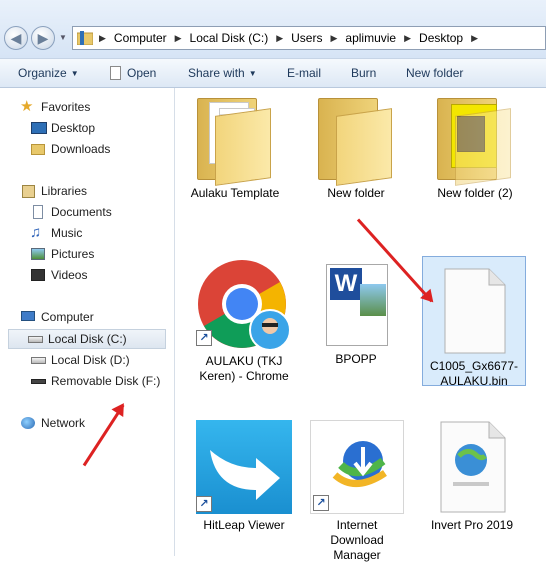 This screenshot has height=563, width=546. Describe the element at coordinates (106, 381) in the screenshot. I see `nav-removable-disk-f-label: Removable Disk (F:)` at that location.